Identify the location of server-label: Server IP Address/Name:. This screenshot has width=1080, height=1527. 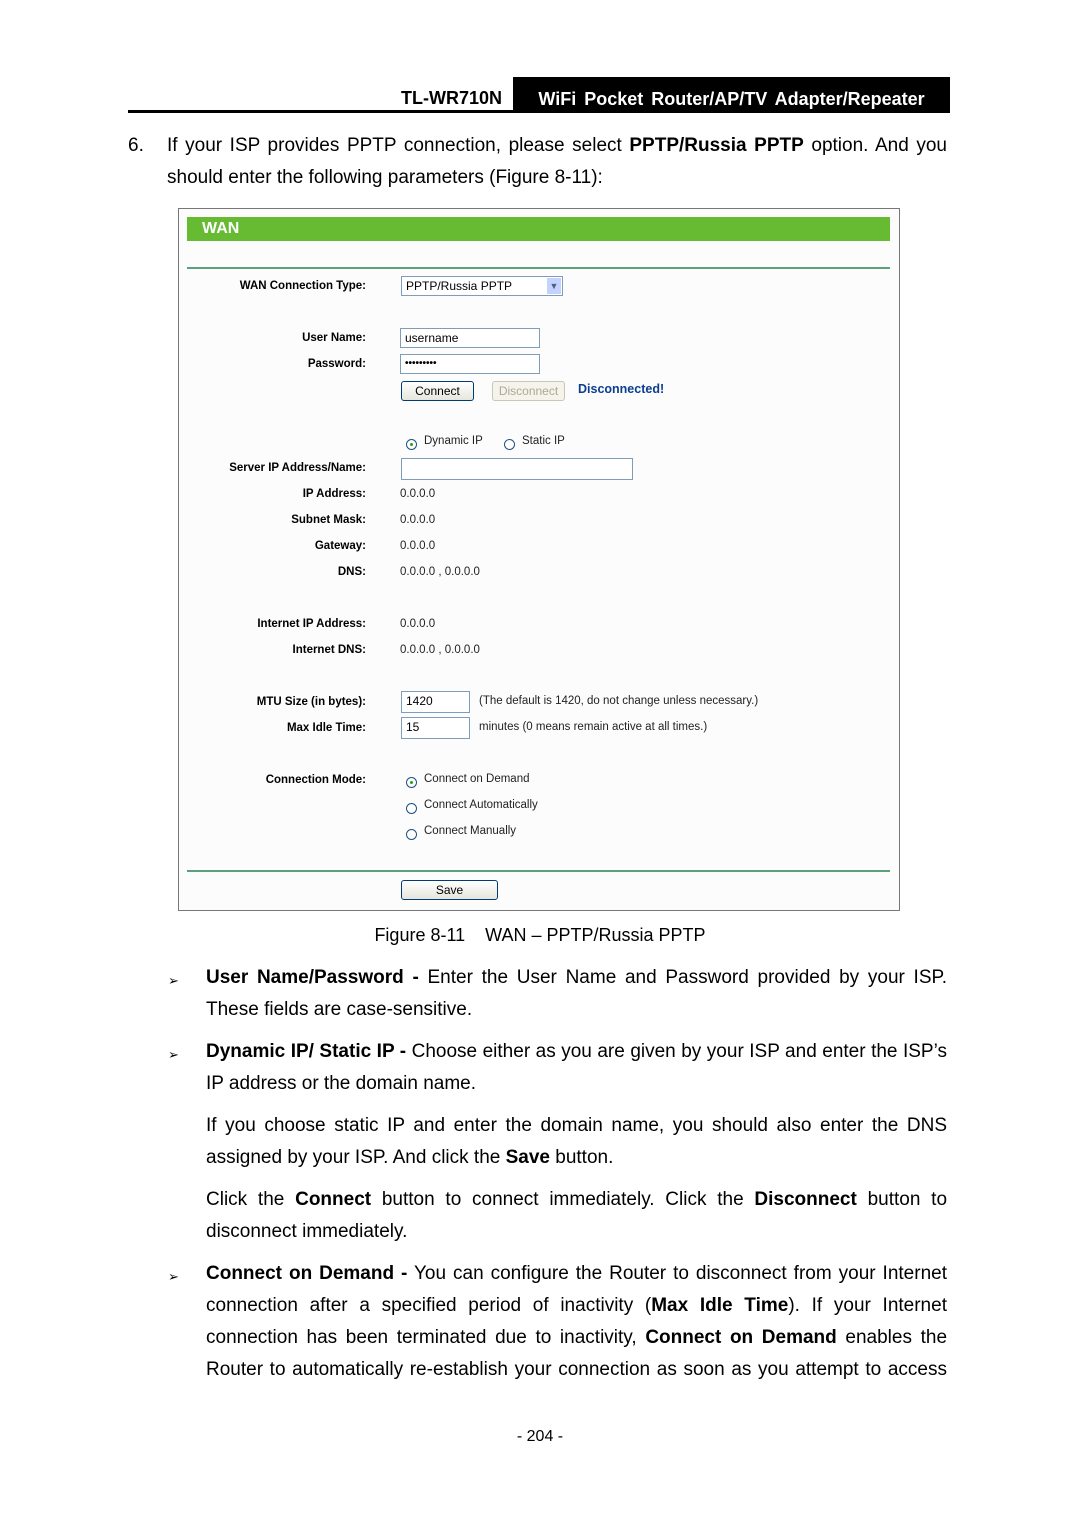
(297, 468).